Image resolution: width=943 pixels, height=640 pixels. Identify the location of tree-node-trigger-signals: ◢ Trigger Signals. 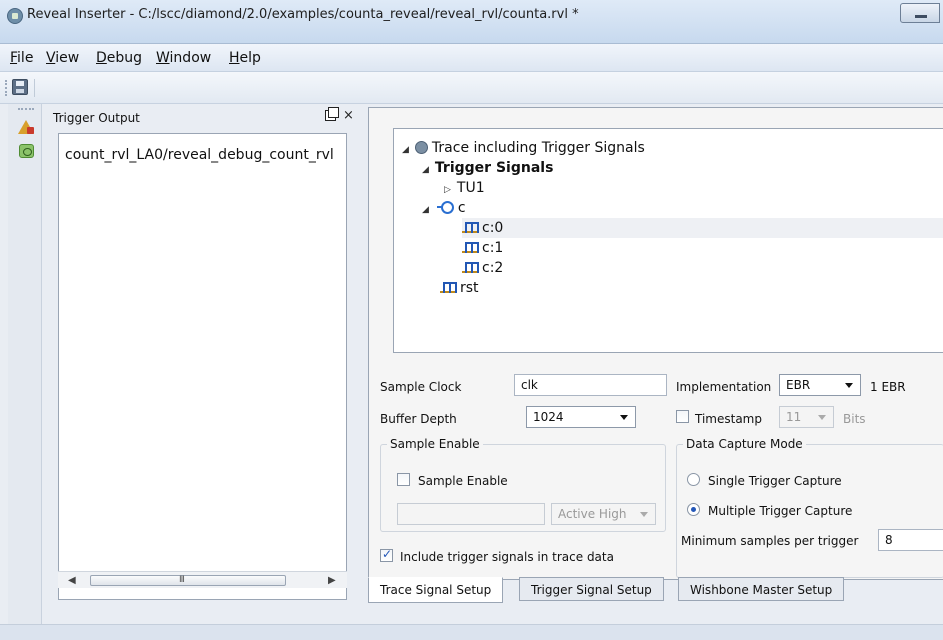
(487, 168).